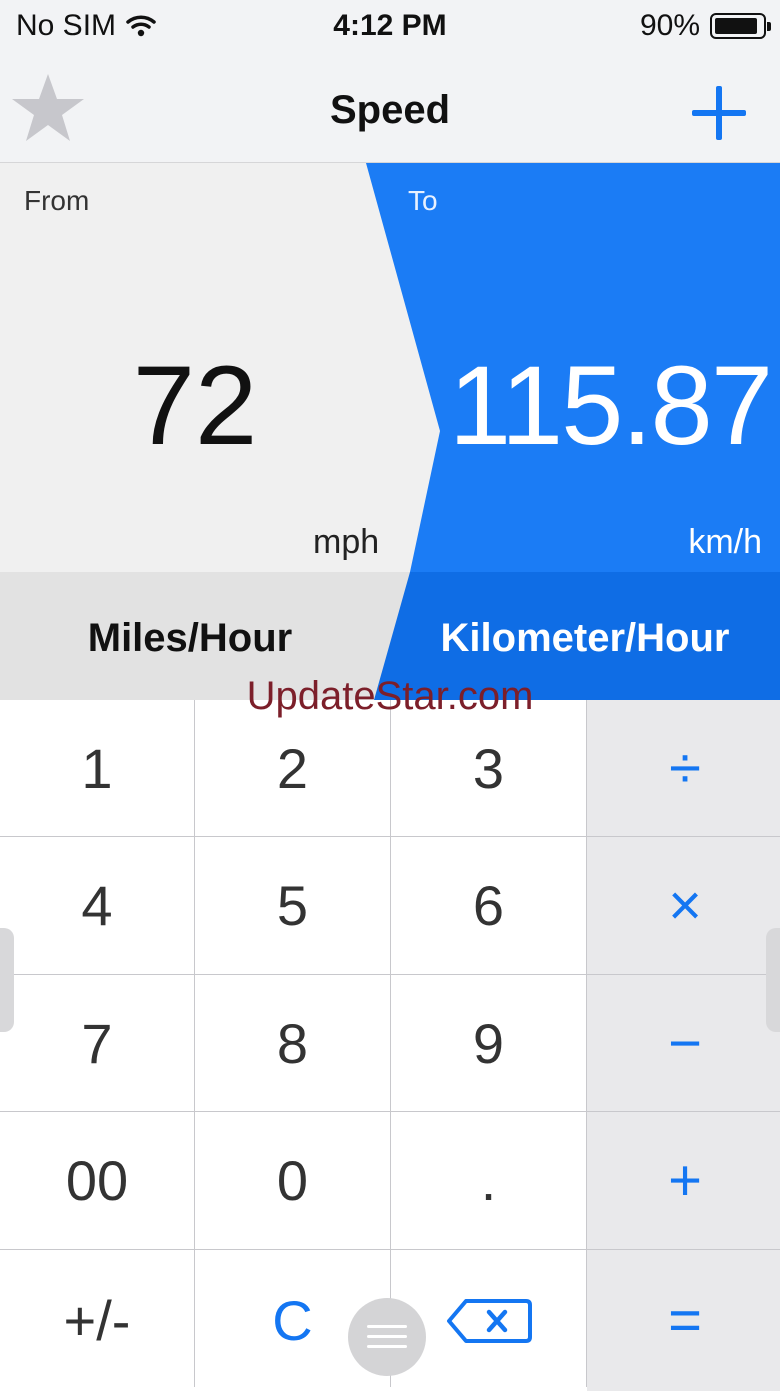 Image resolution: width=780 pixels, height=1391 pixels. What do you see at coordinates (669, 25) in the screenshot?
I see `battery-percent: 90%` at bounding box center [669, 25].